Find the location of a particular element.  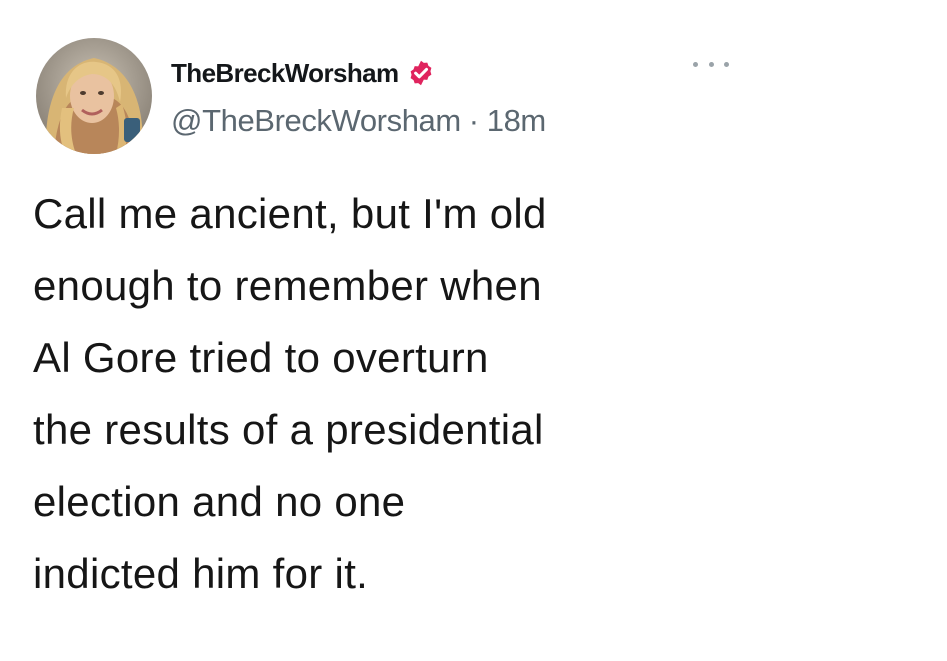

name-row: TheBreckWorsham is located at coordinates (303, 73).